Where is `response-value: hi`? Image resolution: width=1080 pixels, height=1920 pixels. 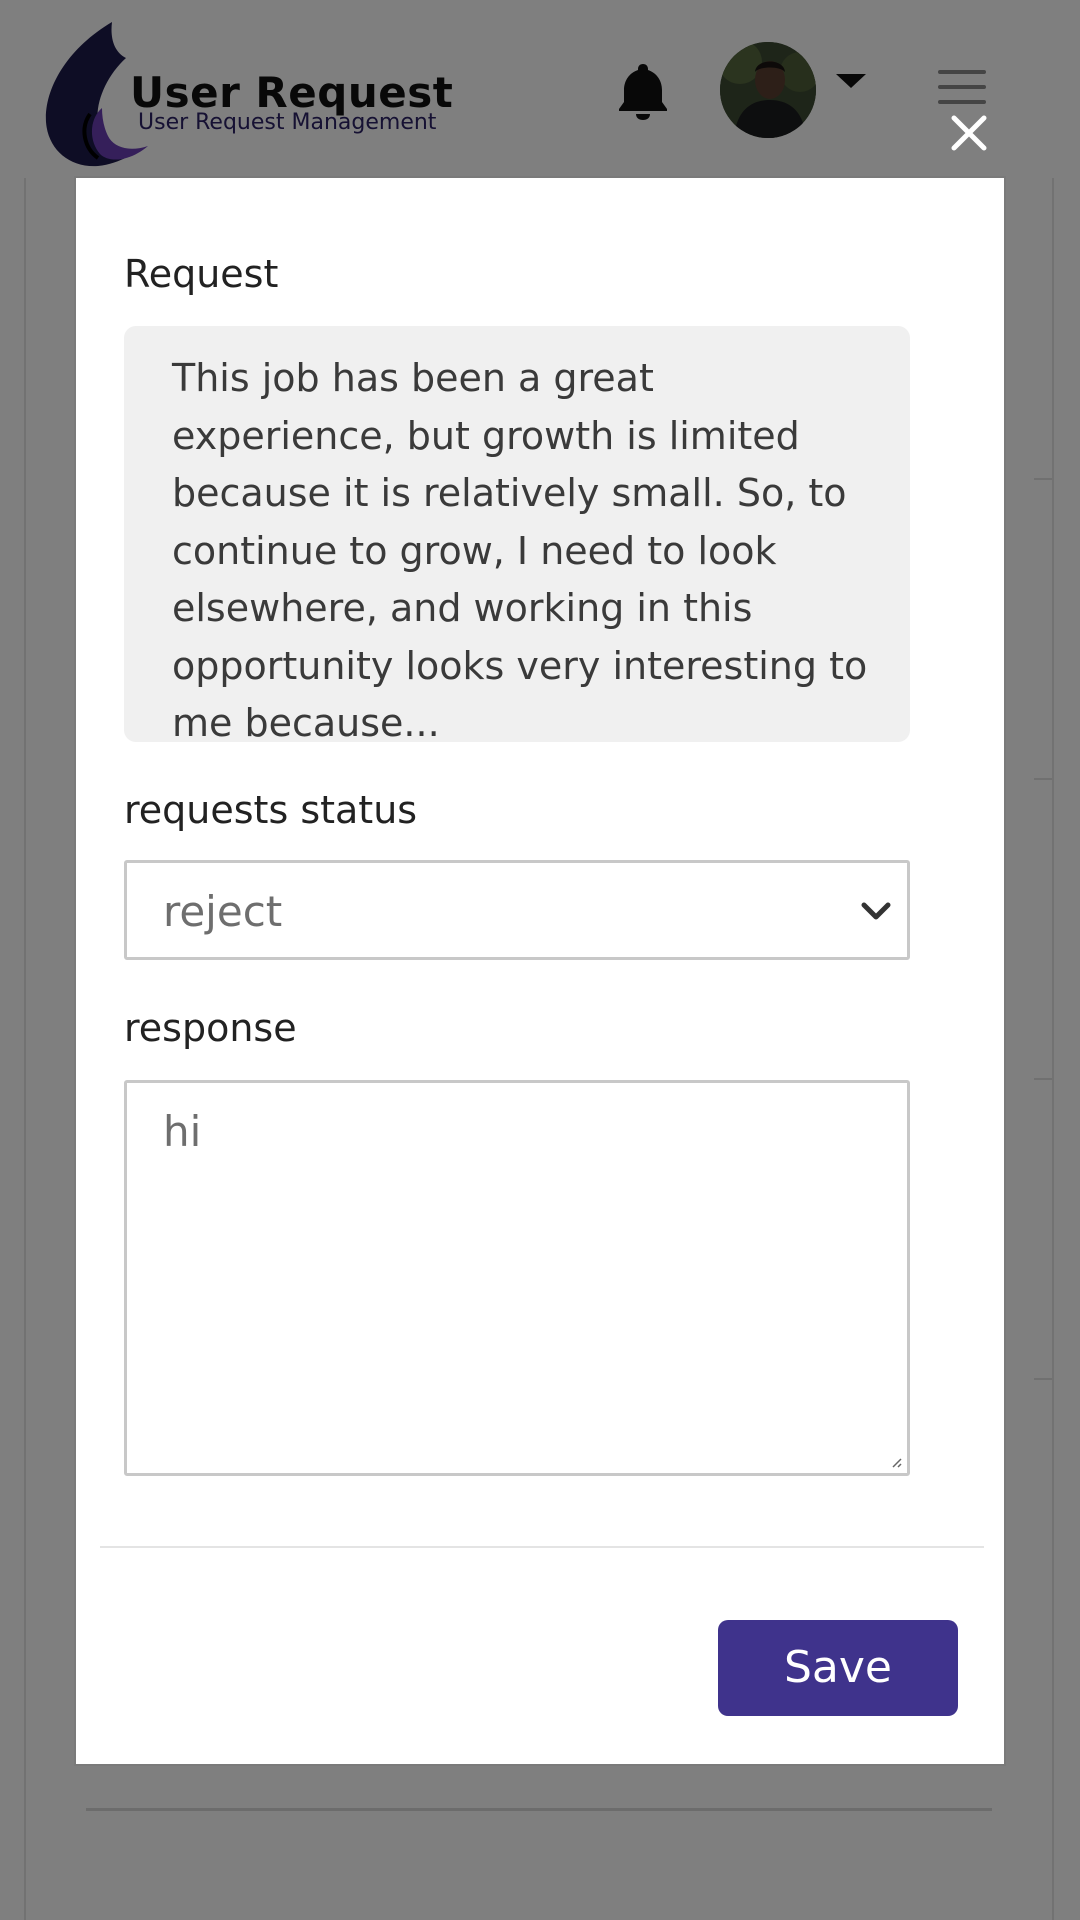 response-value: hi is located at coordinates (182, 1131).